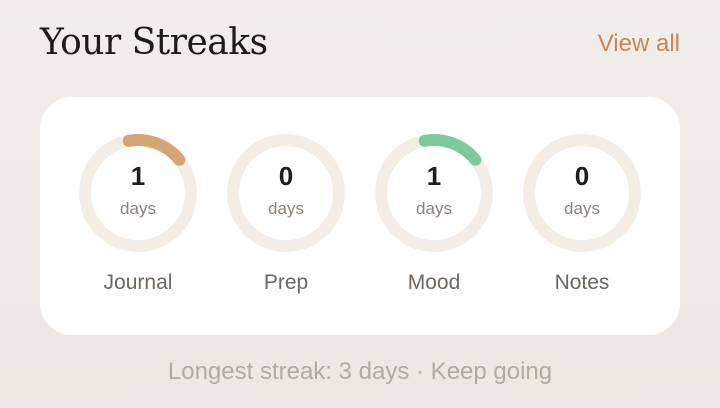 Image resolution: width=720 pixels, height=408 pixels. What do you see at coordinates (360, 42) in the screenshot?
I see `streaks-header: Your Streaks View all` at bounding box center [360, 42].